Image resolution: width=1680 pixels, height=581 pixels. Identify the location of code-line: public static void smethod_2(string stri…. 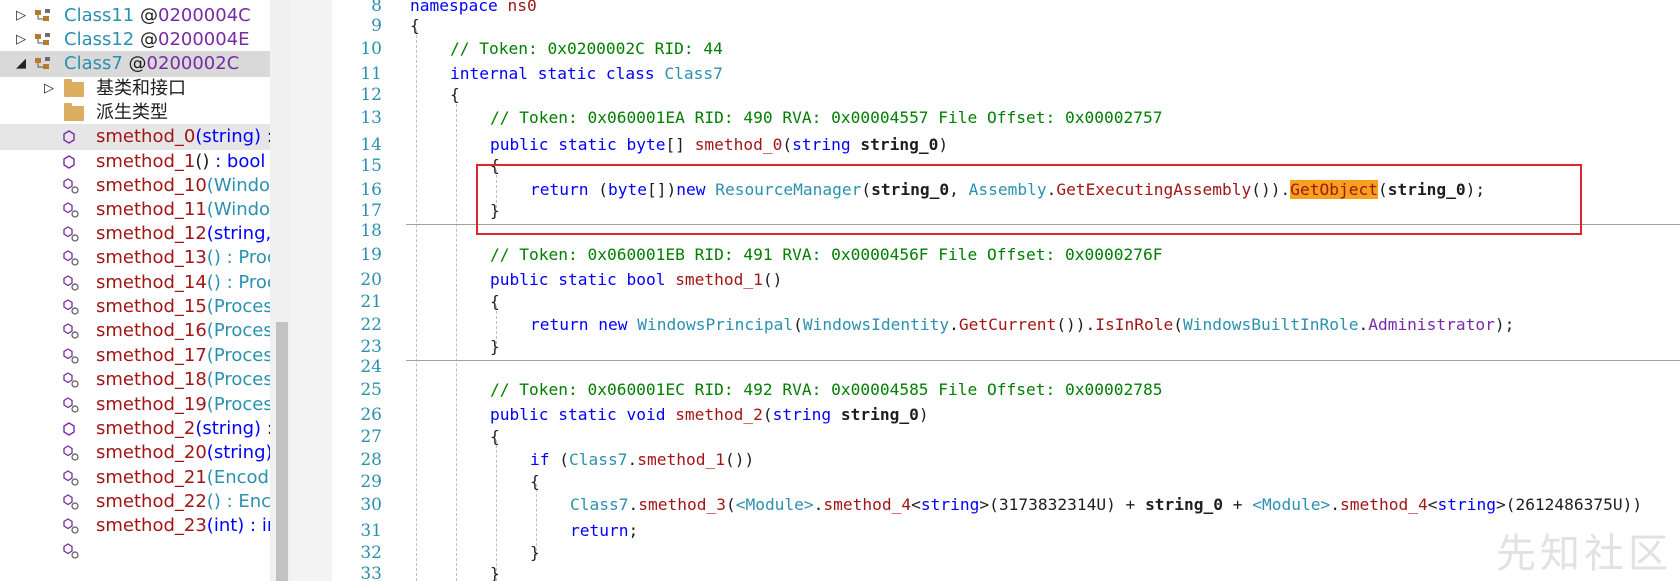
(709, 414).